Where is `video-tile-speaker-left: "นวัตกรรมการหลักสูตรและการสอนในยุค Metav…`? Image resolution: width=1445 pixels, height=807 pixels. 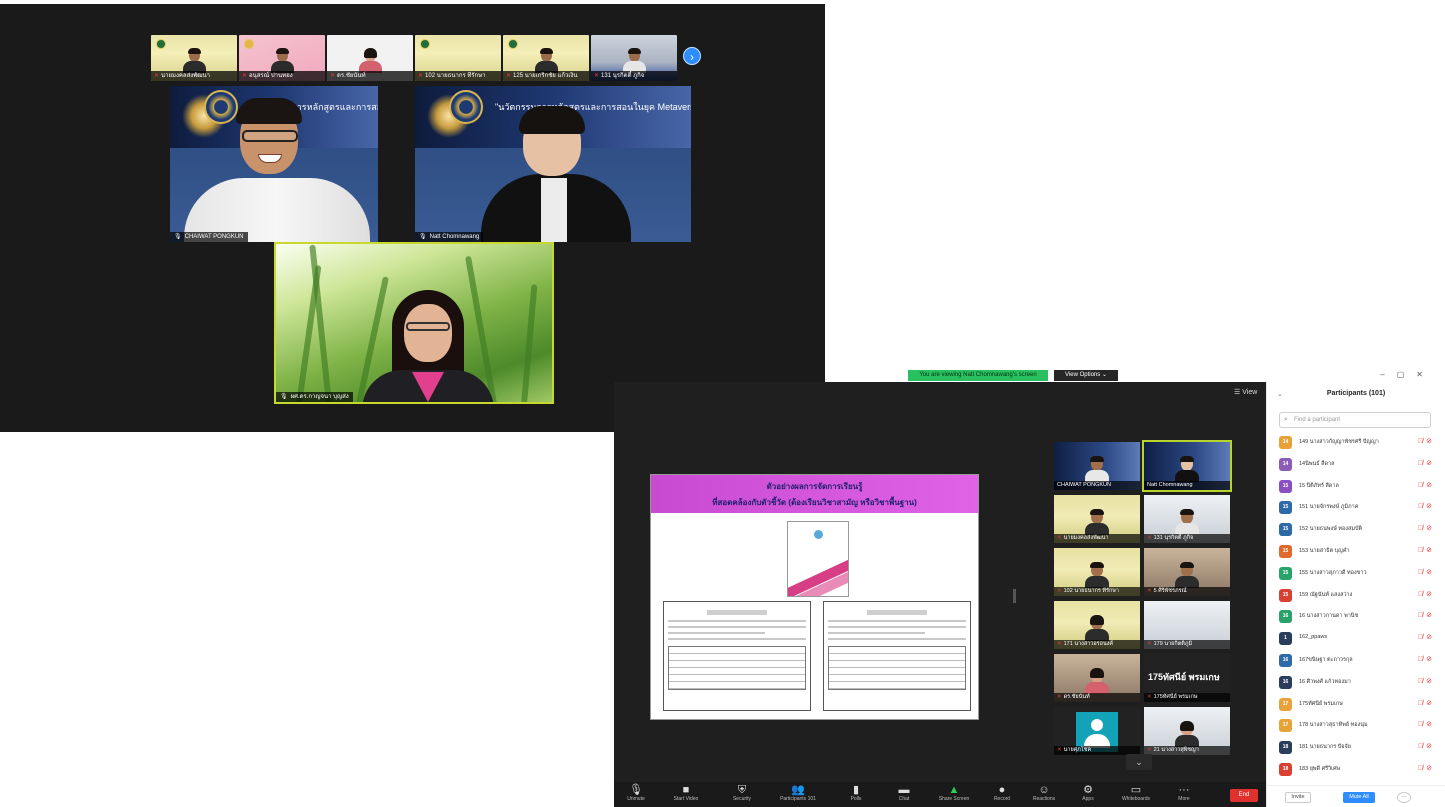
video-tile-speaker-left: "นวัตกรรมการหลักสูตรและการสอนในยุค Metav… is located at coordinates (274, 164).